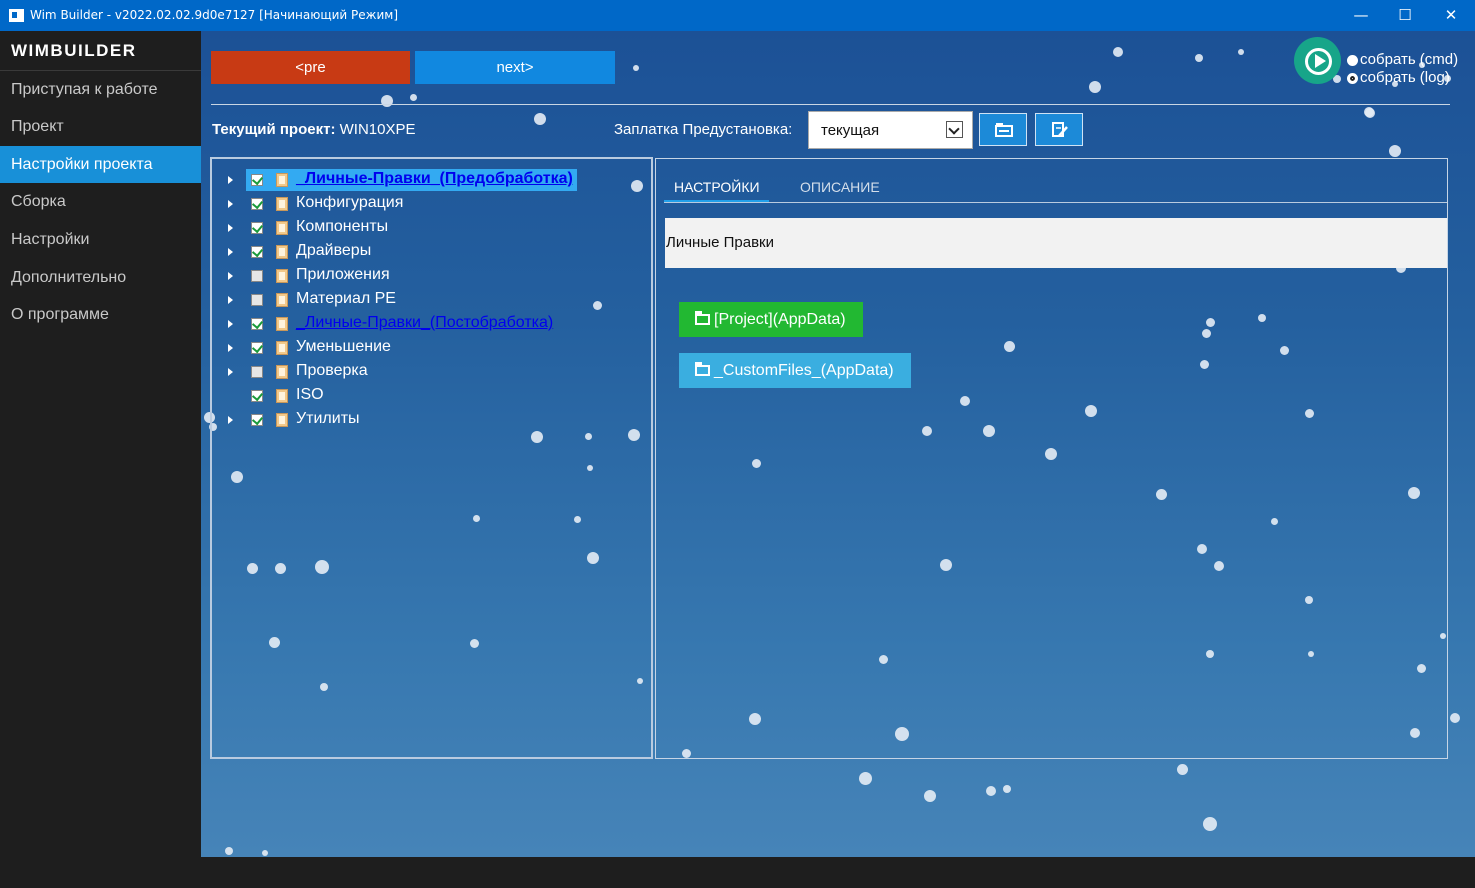  What do you see at coordinates (1405, 77) in the screenshot?
I see `build-log-label: собрать (log)` at bounding box center [1405, 77].